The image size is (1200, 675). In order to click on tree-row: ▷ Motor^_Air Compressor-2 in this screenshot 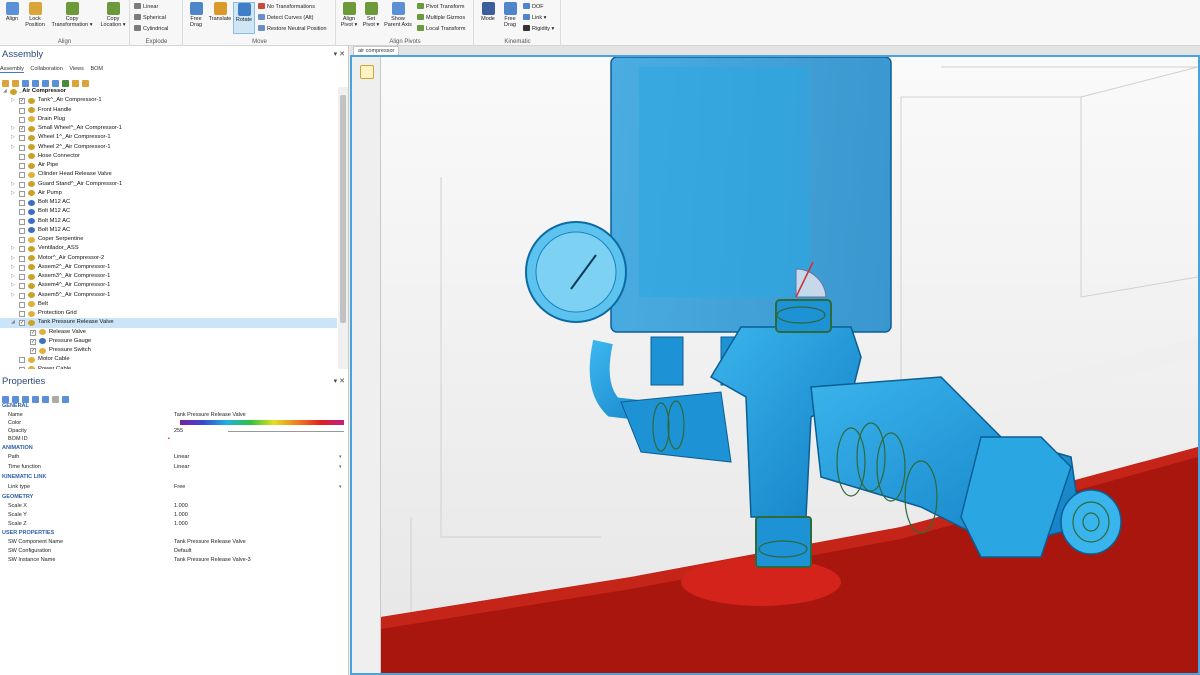, I will do `click(168, 258)`.